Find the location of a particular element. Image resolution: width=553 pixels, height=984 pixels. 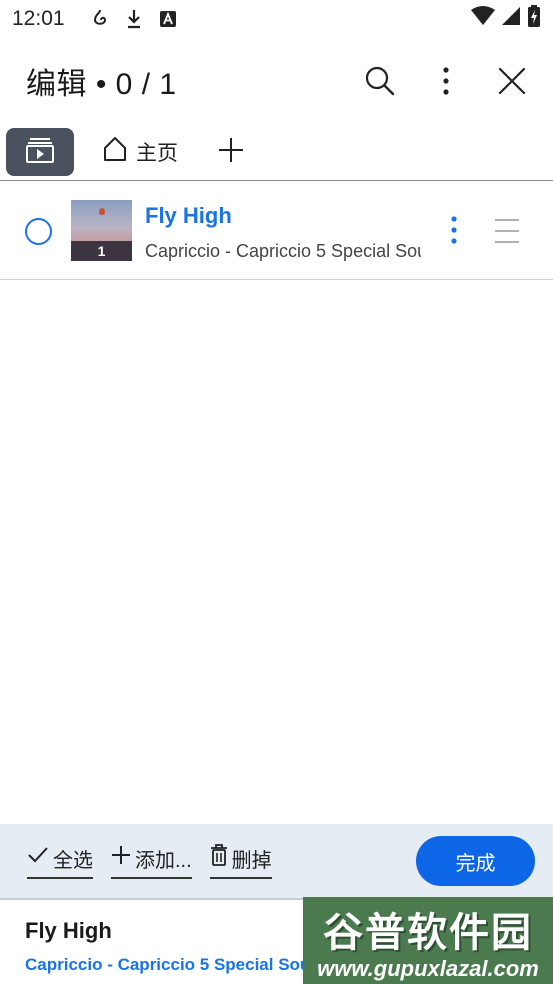

done-button: 完成 is located at coordinates (475, 861).